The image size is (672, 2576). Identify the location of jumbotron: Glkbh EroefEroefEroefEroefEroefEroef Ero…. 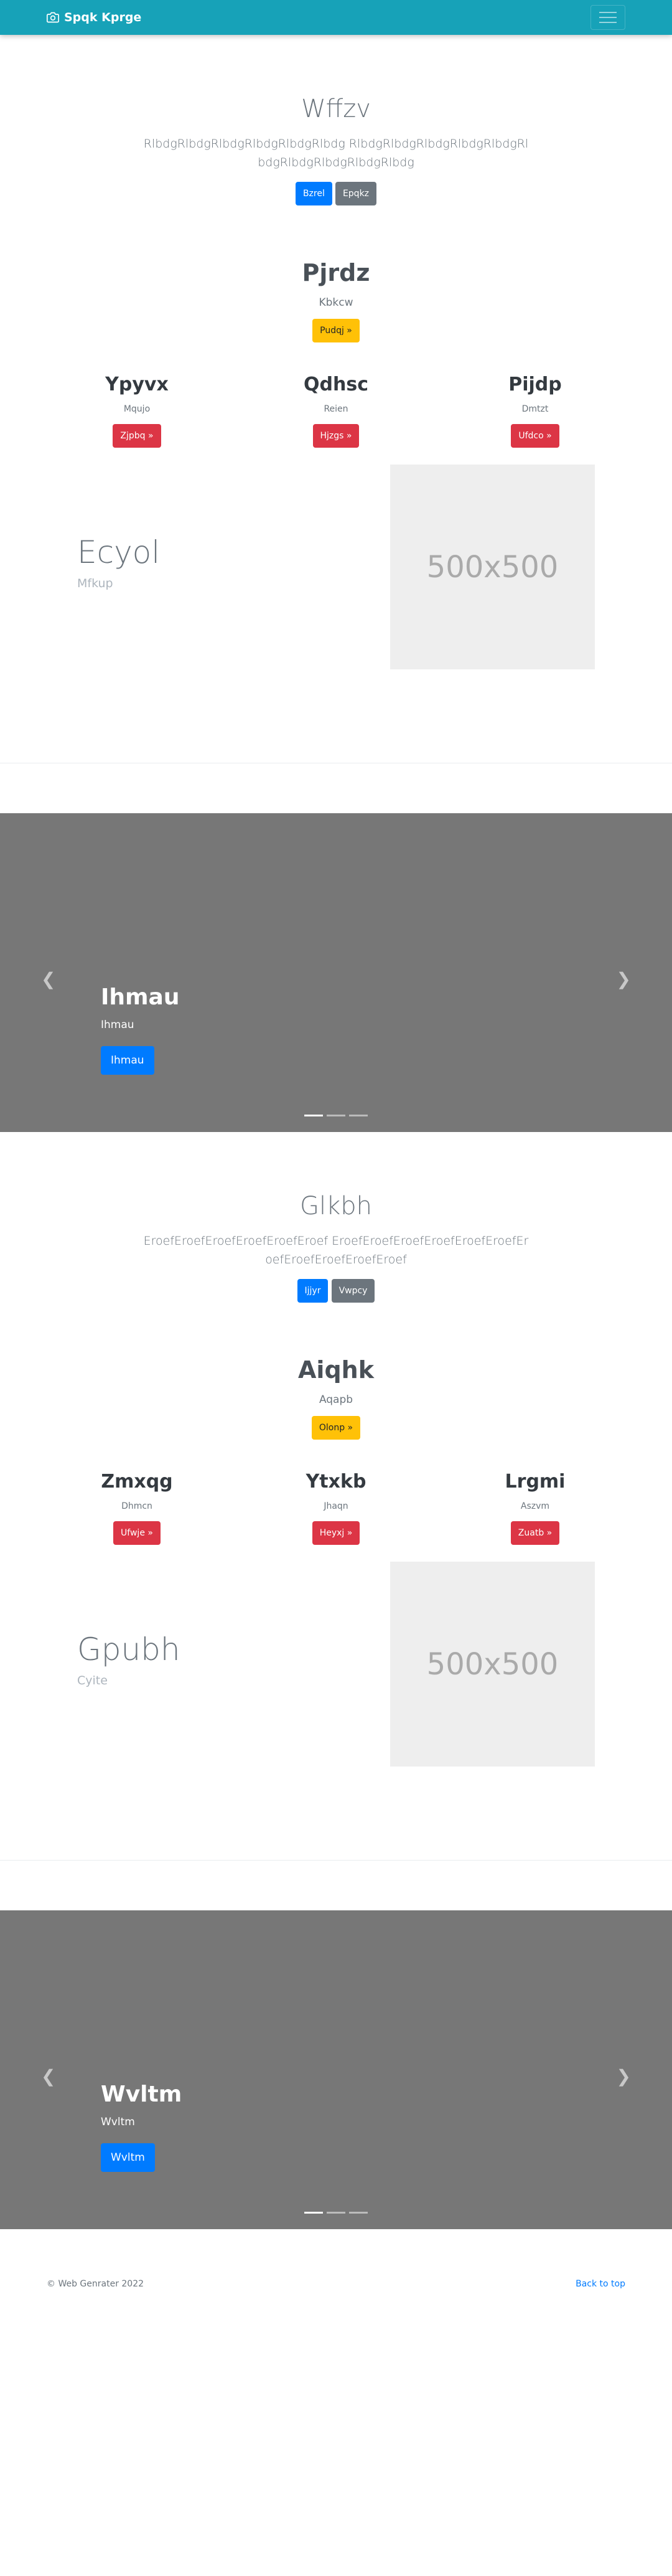
(336, 1228).